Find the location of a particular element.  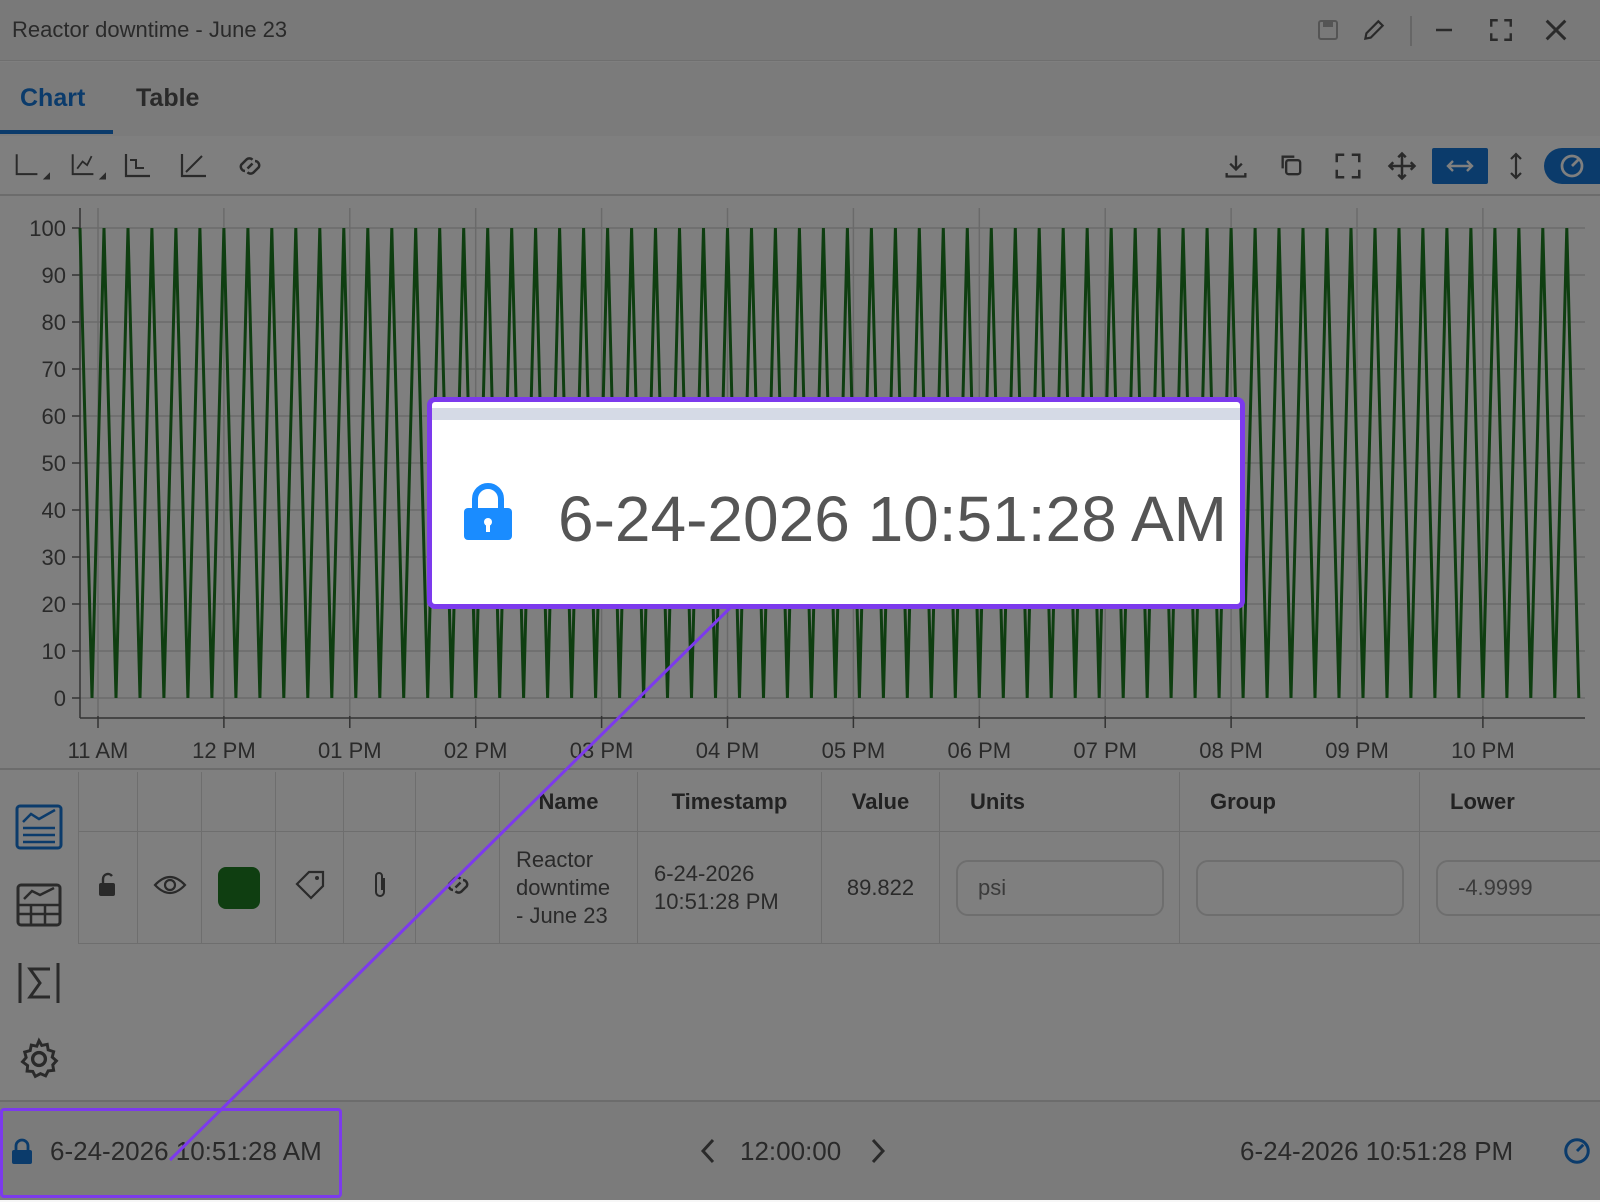

callout-start-time: 6-24-2026 10:51:28 AM is located at coordinates (892, 519).